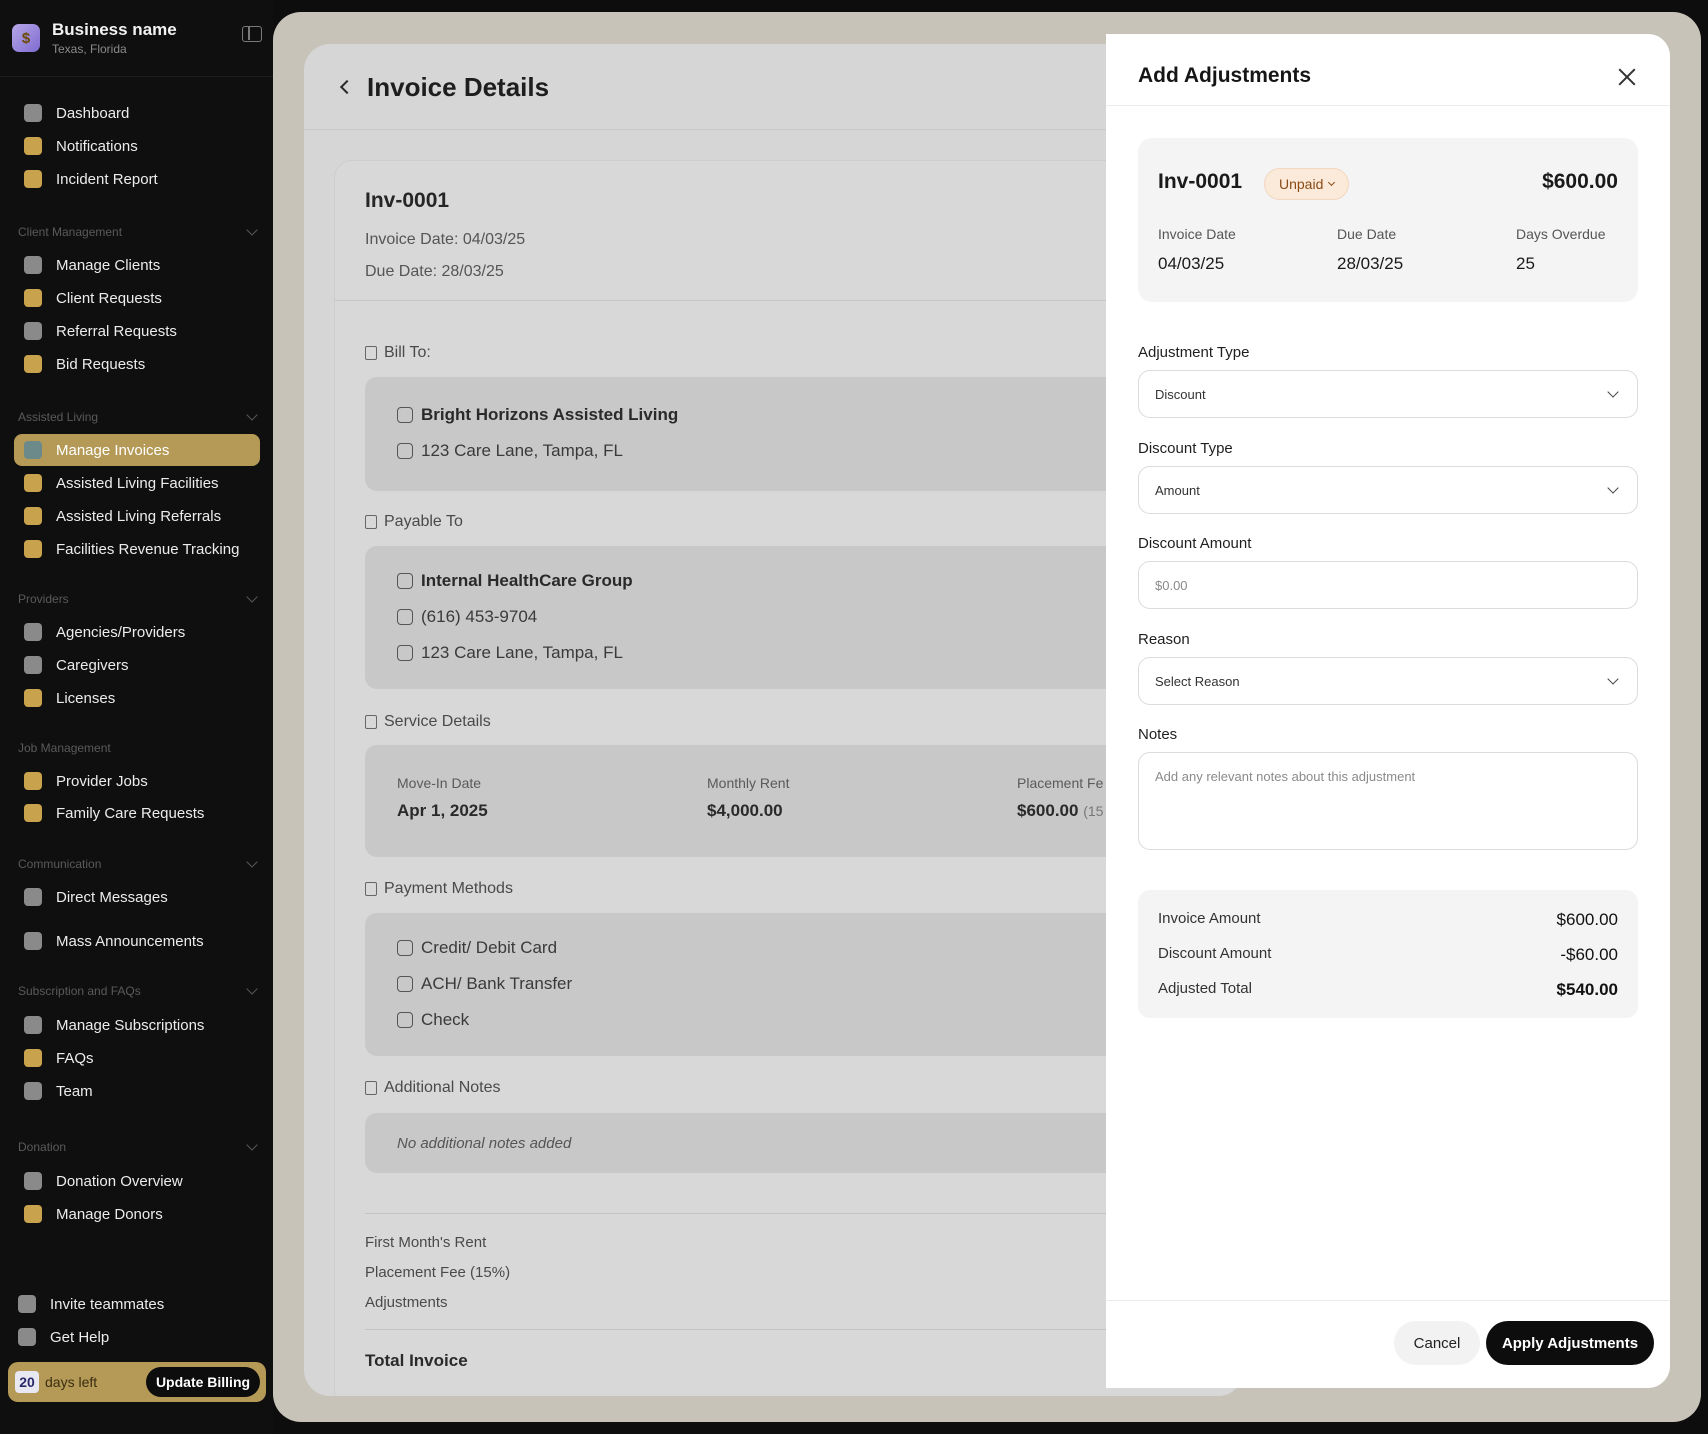 This screenshot has width=1708, height=1434. Describe the element at coordinates (33, 813) in the screenshot. I see `family-icon` at that location.